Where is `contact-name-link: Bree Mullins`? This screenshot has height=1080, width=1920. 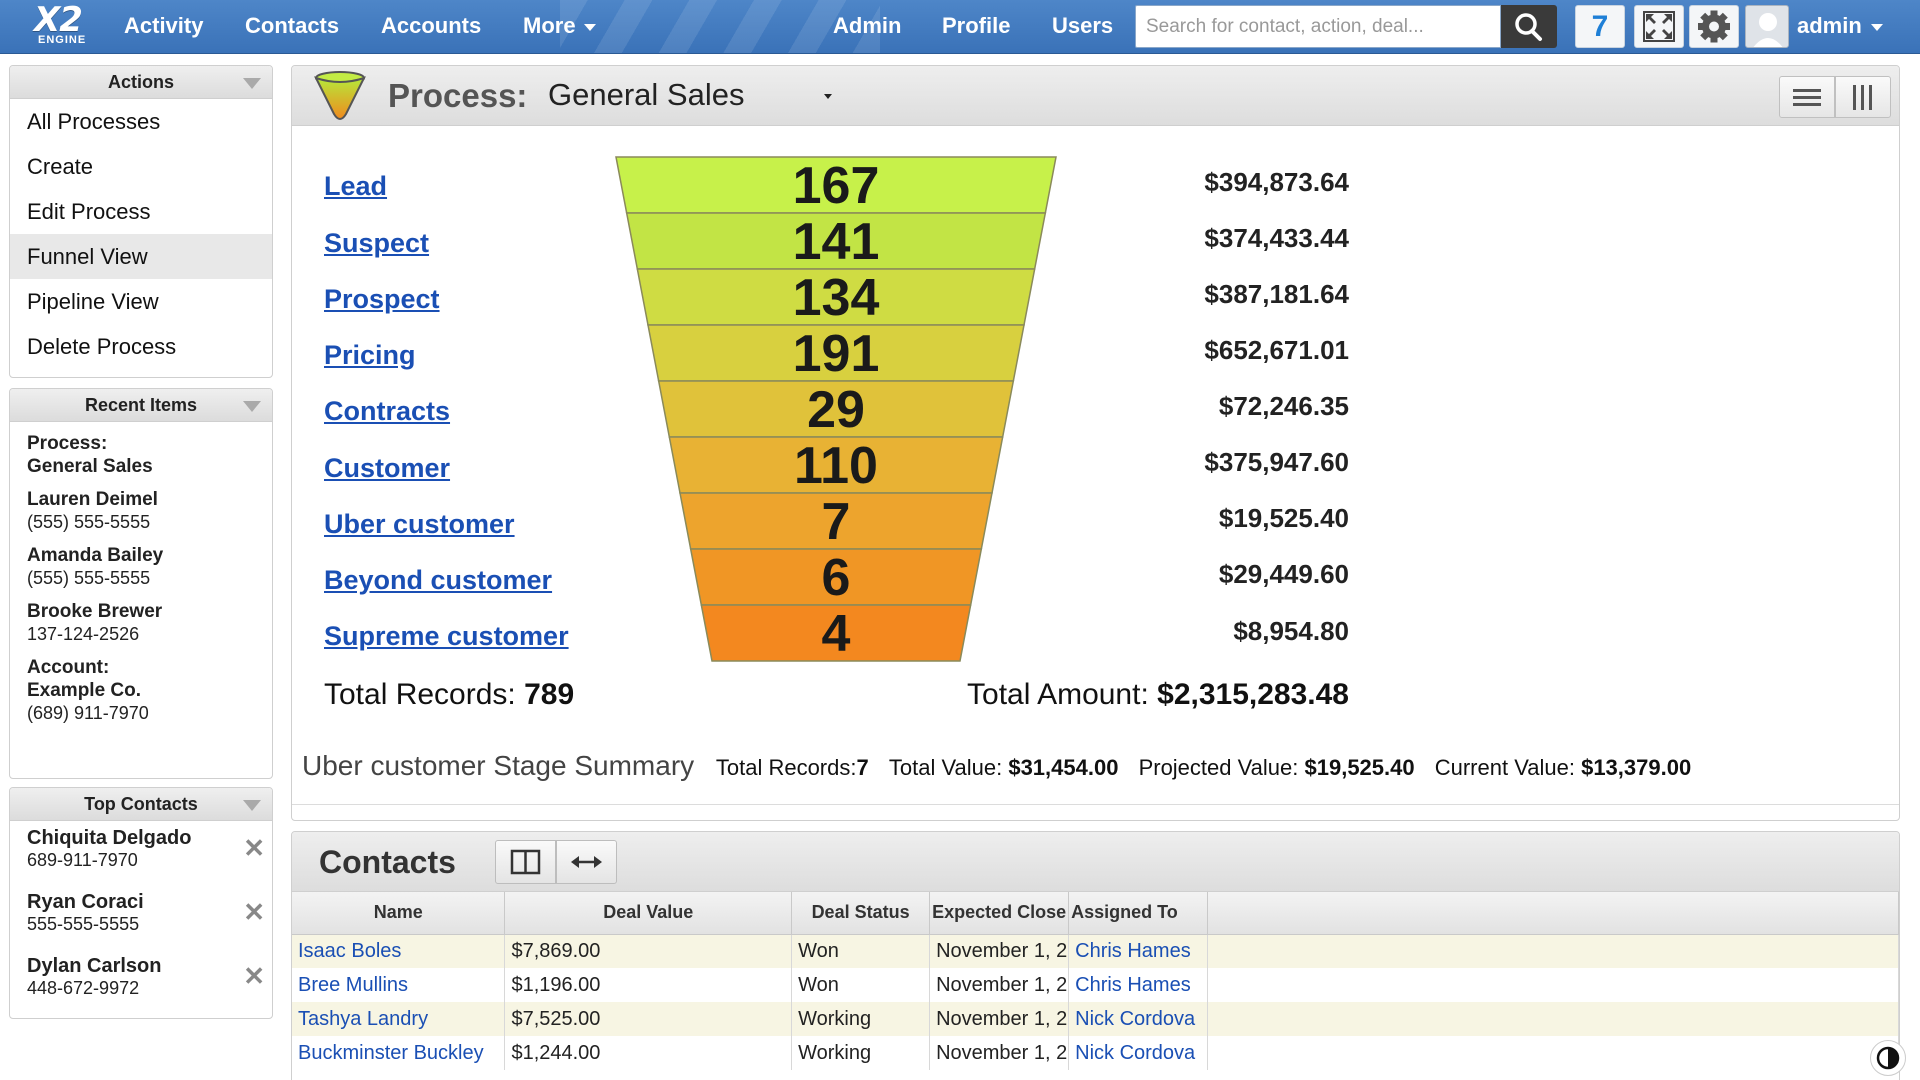 contact-name-link: Bree Mullins is located at coordinates (399, 985).